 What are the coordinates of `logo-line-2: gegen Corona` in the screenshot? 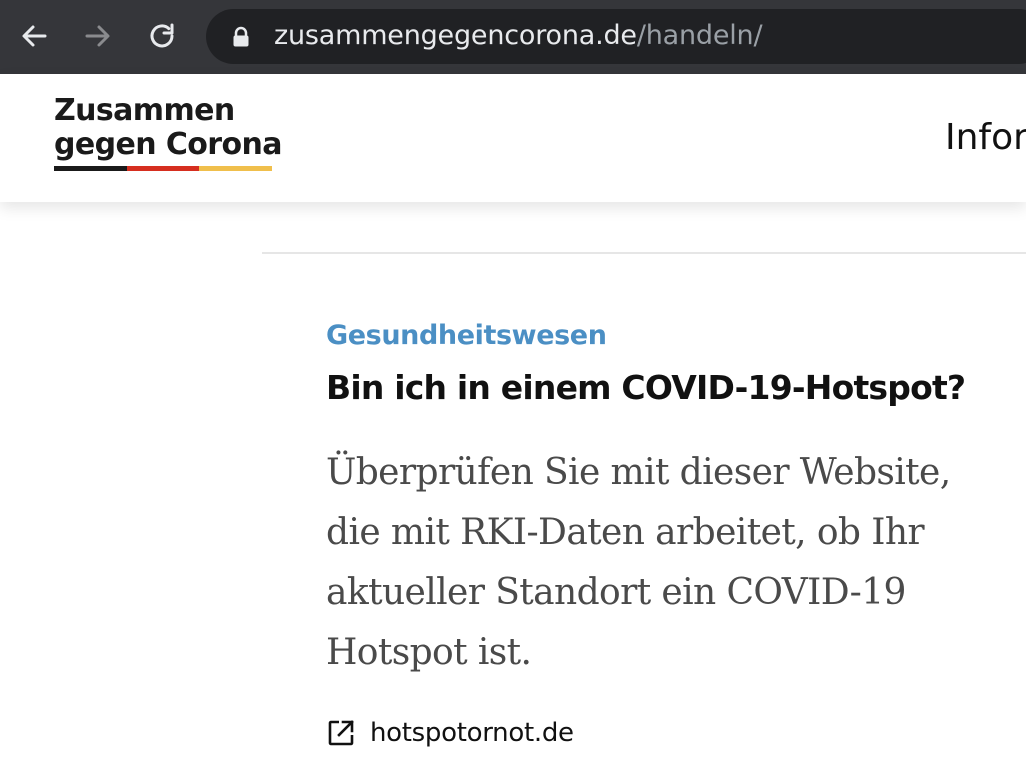 It's located at (168, 144).